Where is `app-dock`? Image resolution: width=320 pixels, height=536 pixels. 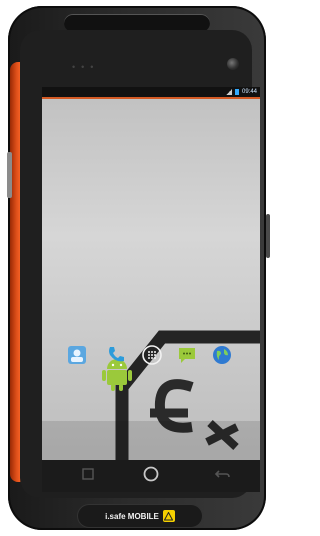 app-dock is located at coordinates (151, 440).